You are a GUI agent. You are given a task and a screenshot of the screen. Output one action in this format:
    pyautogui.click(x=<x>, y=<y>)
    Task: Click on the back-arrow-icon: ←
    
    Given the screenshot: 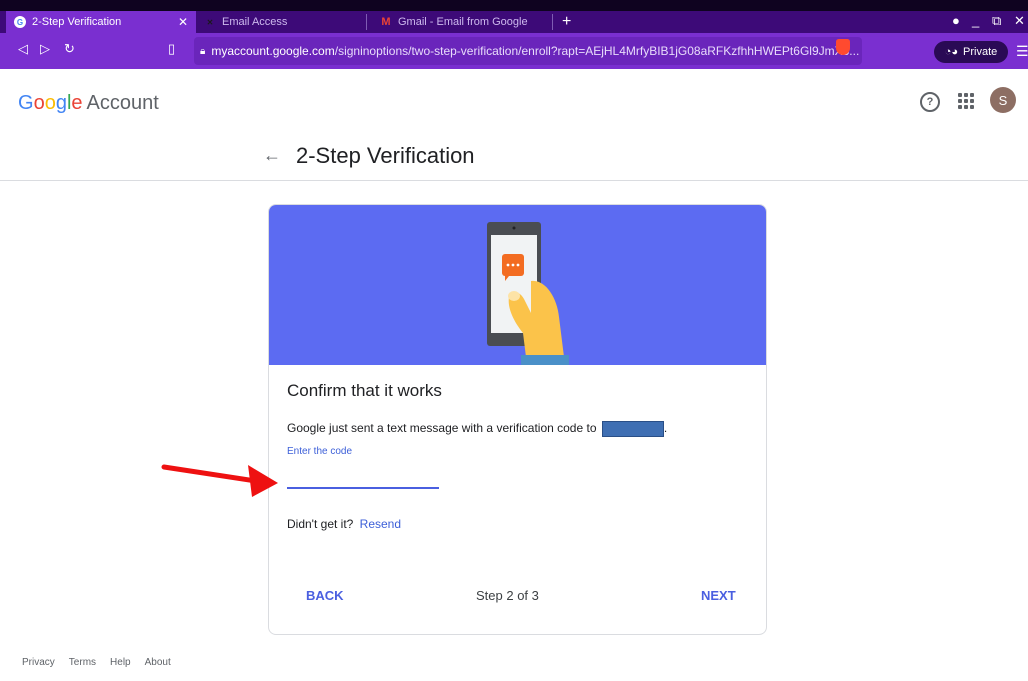 What is the action you would take?
    pyautogui.click(x=272, y=155)
    